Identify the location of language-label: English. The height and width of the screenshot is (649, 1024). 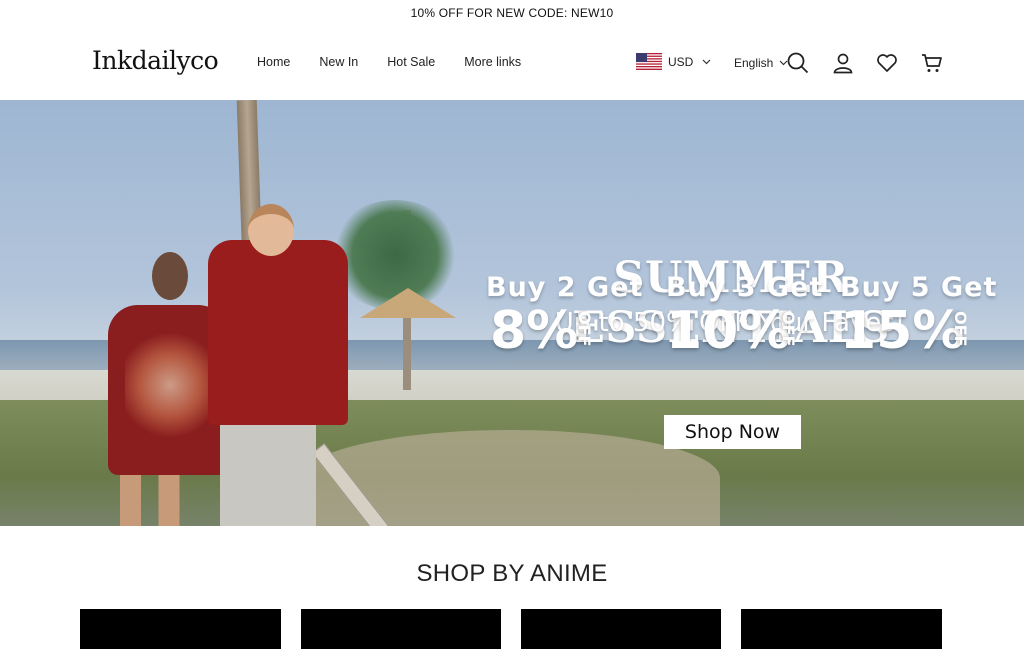
(754, 63).